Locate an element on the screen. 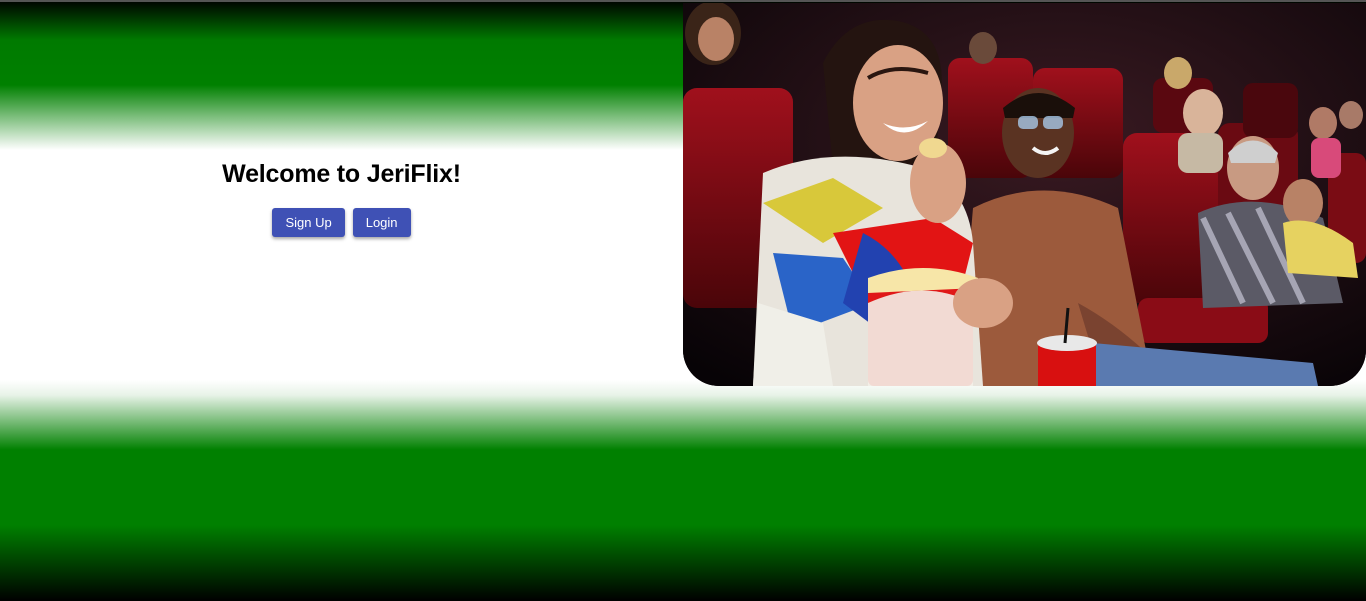 The height and width of the screenshot is (601, 1366). welcome-panel: Welcome to JeriFlix! Sign Up Login is located at coordinates (341, 198).